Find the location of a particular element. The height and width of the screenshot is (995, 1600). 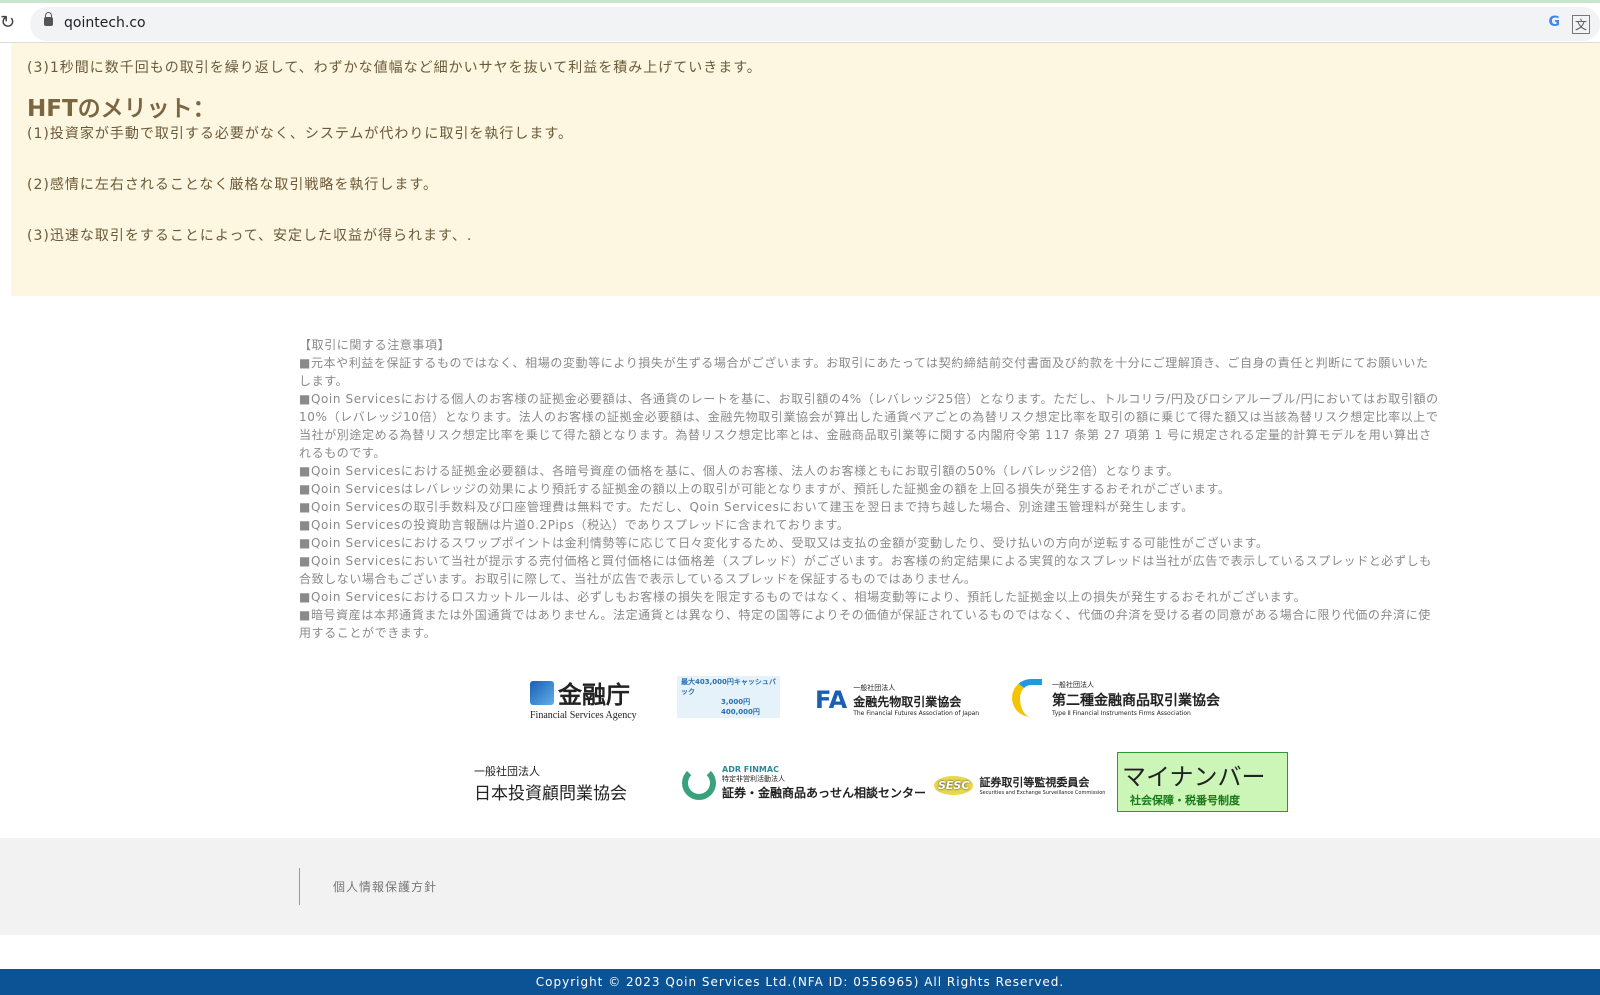

type2-name: 第二種金融商品取引業協会 is located at coordinates (1136, 700).